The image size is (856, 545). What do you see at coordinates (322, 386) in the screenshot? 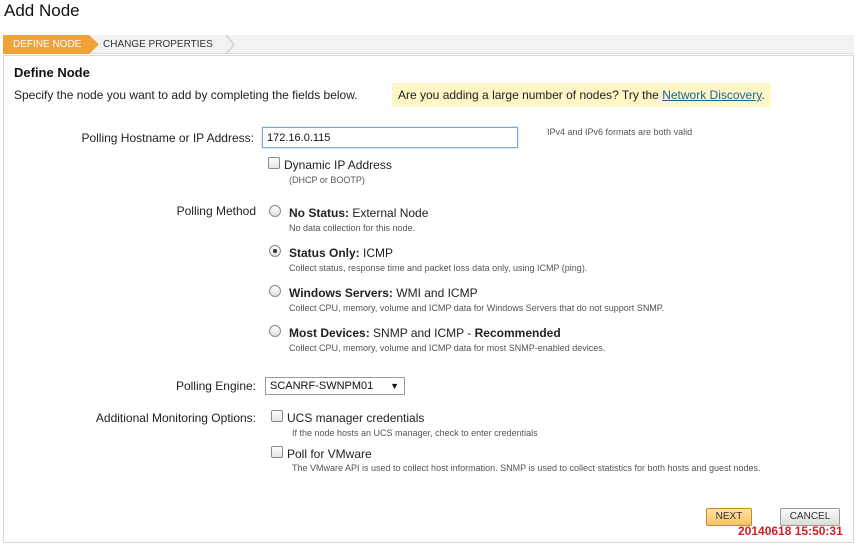
I see `polling-engine-value: SCANRF-SWNPM01` at bounding box center [322, 386].